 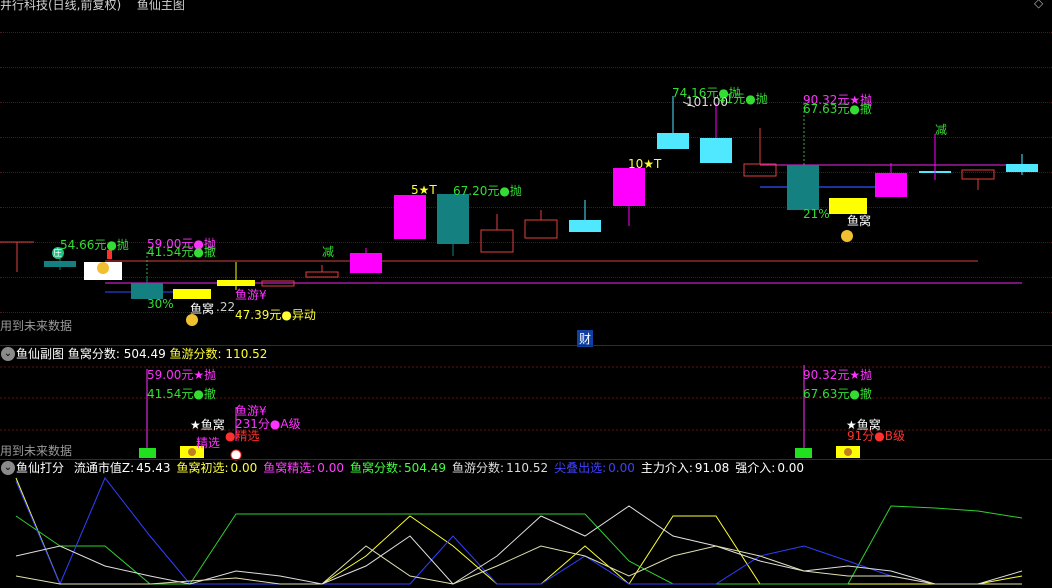 What do you see at coordinates (645, 164) in the screenshot?
I see `label-10t: 10★T` at bounding box center [645, 164].